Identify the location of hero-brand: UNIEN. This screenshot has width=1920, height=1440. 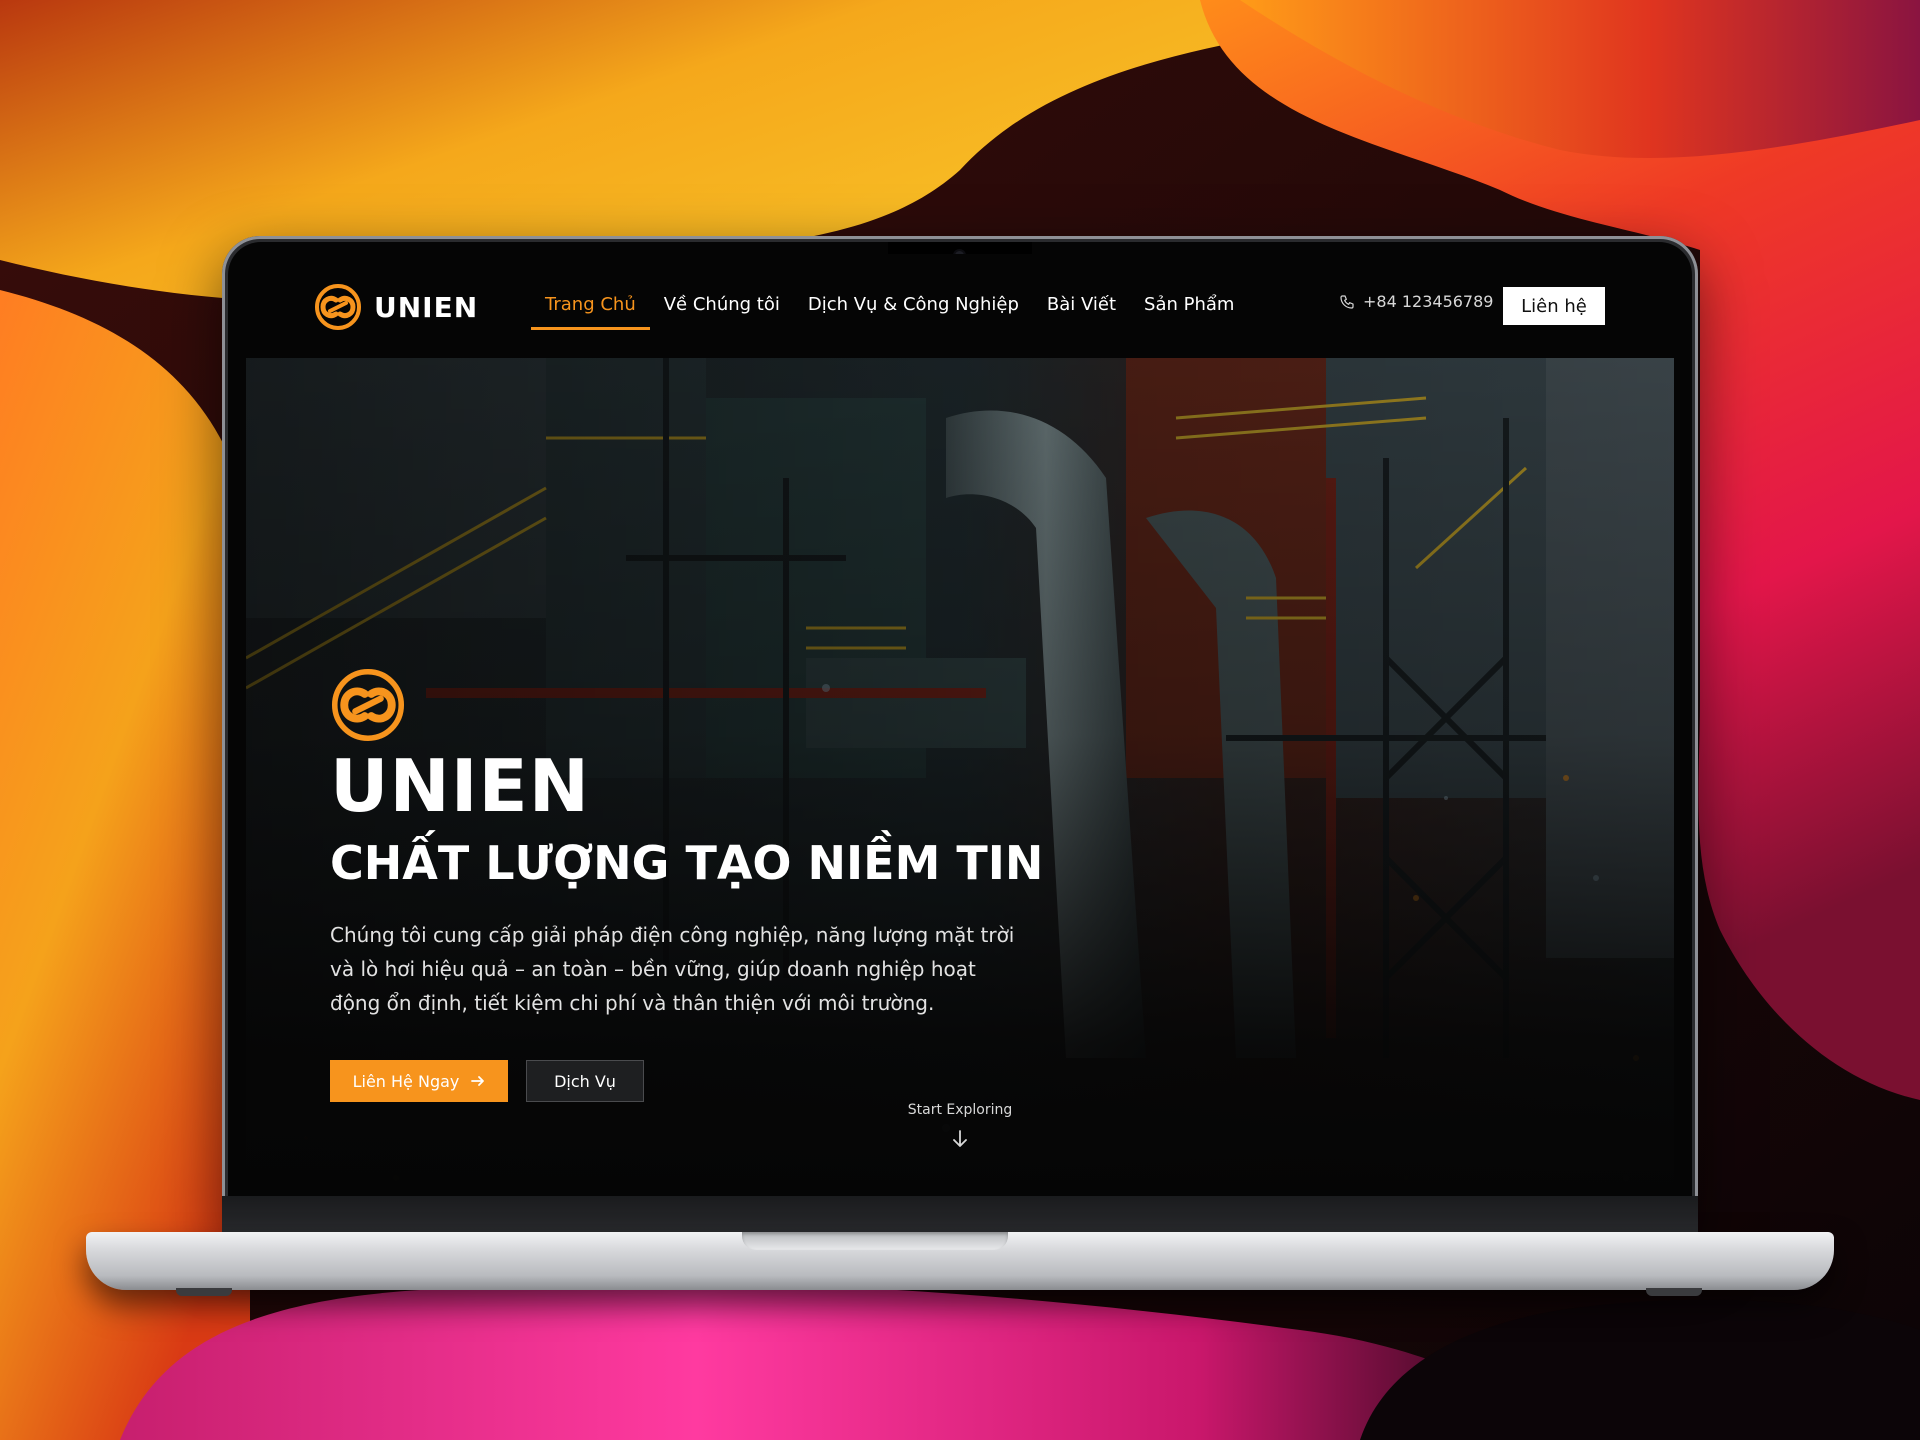
(460, 786).